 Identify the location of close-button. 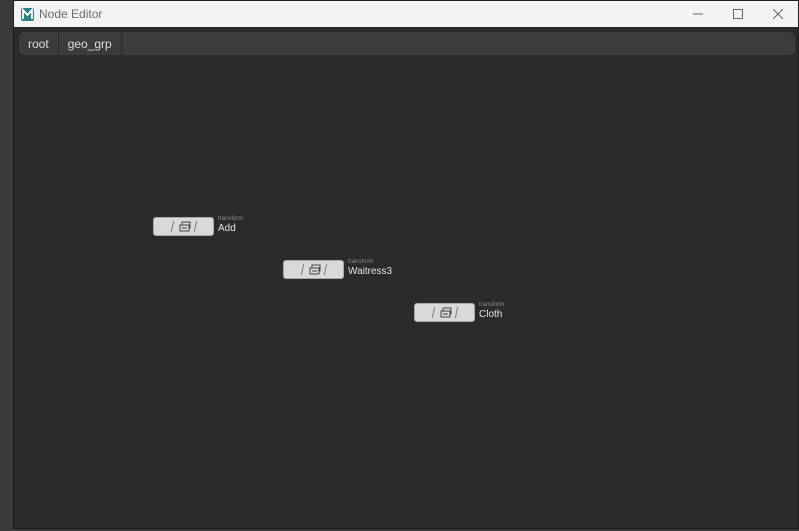
(778, 14).